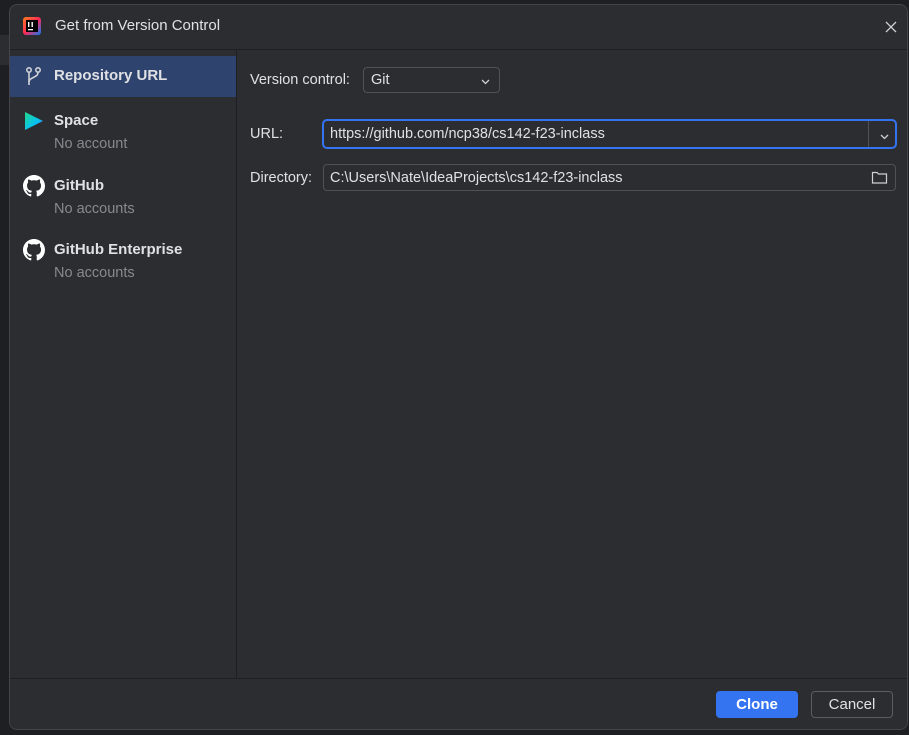  Describe the element at coordinates (458, 27) in the screenshot. I see `dialog-titlebar: Get from Version Control` at that location.